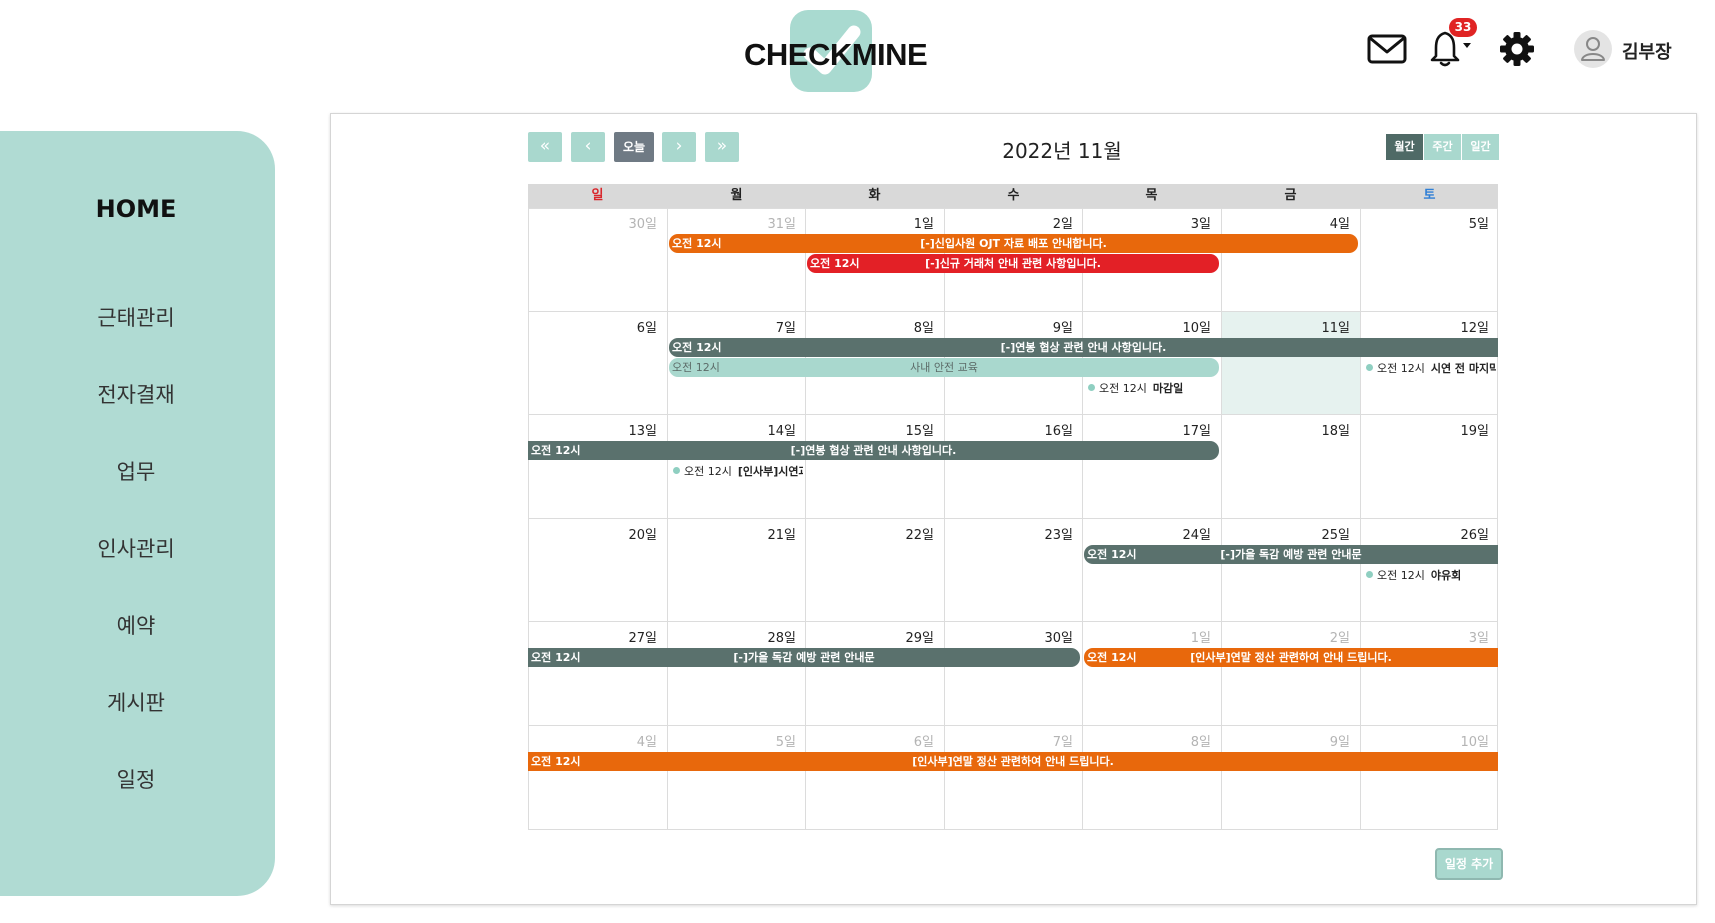  What do you see at coordinates (595, 533) in the screenshot?
I see `day-number: 20일` at bounding box center [595, 533].